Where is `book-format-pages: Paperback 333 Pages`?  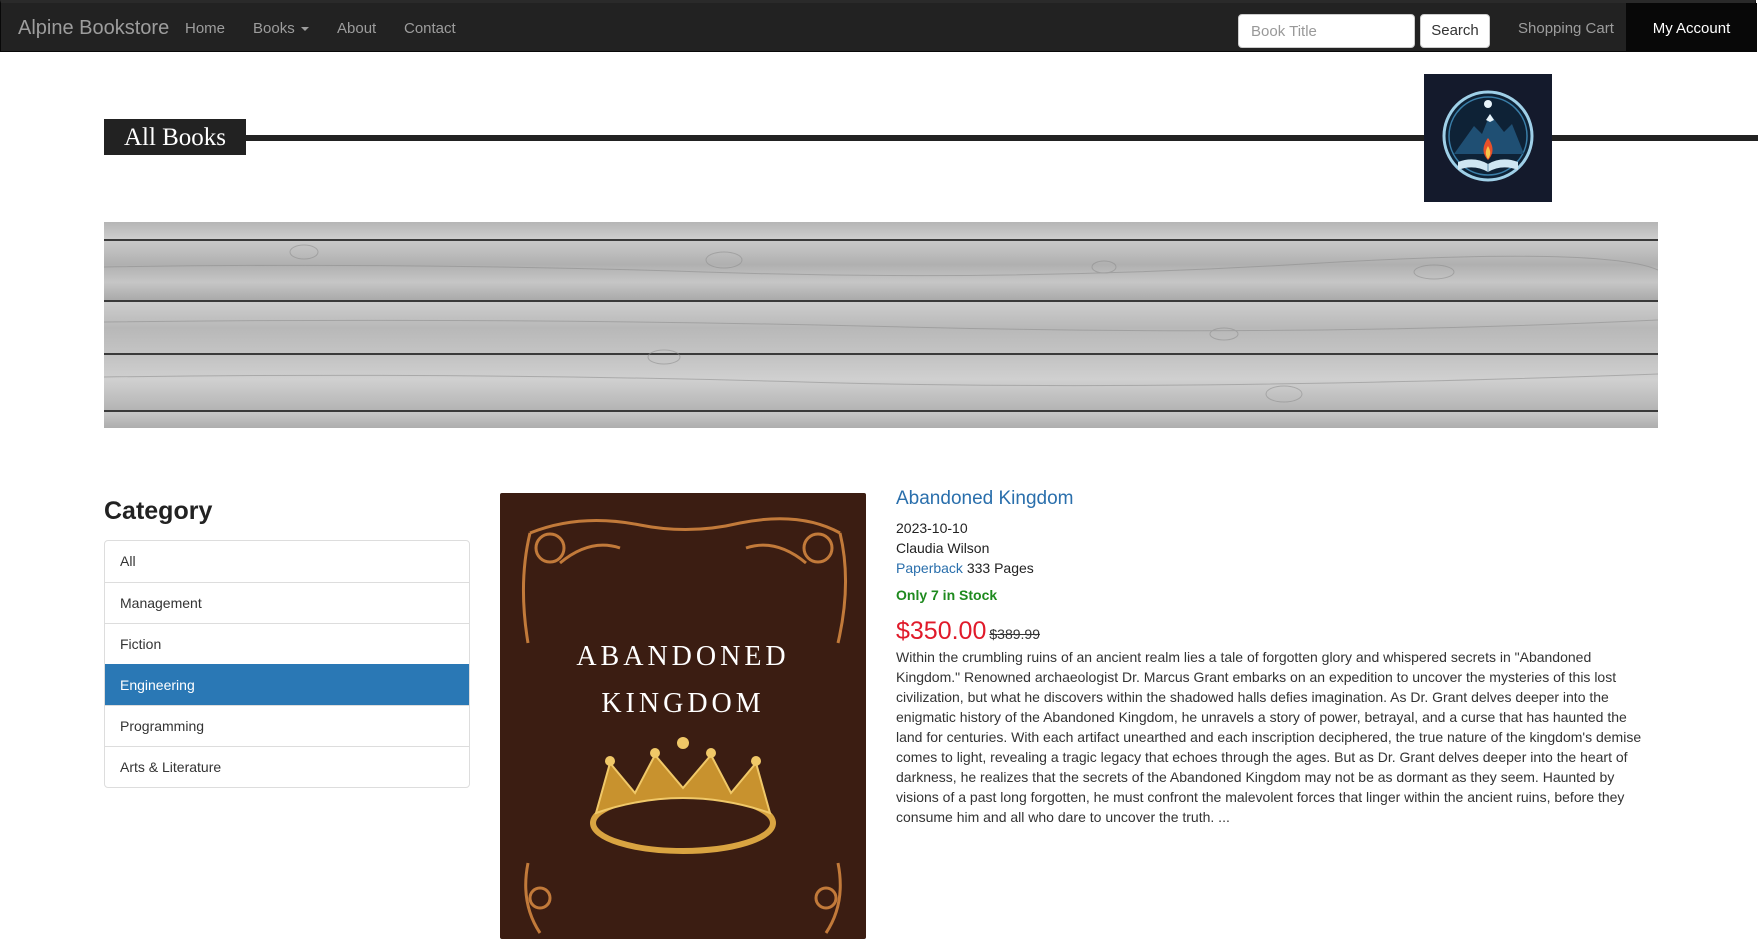
book-format-pages: Paperback 333 Pages is located at coordinates (965, 568).